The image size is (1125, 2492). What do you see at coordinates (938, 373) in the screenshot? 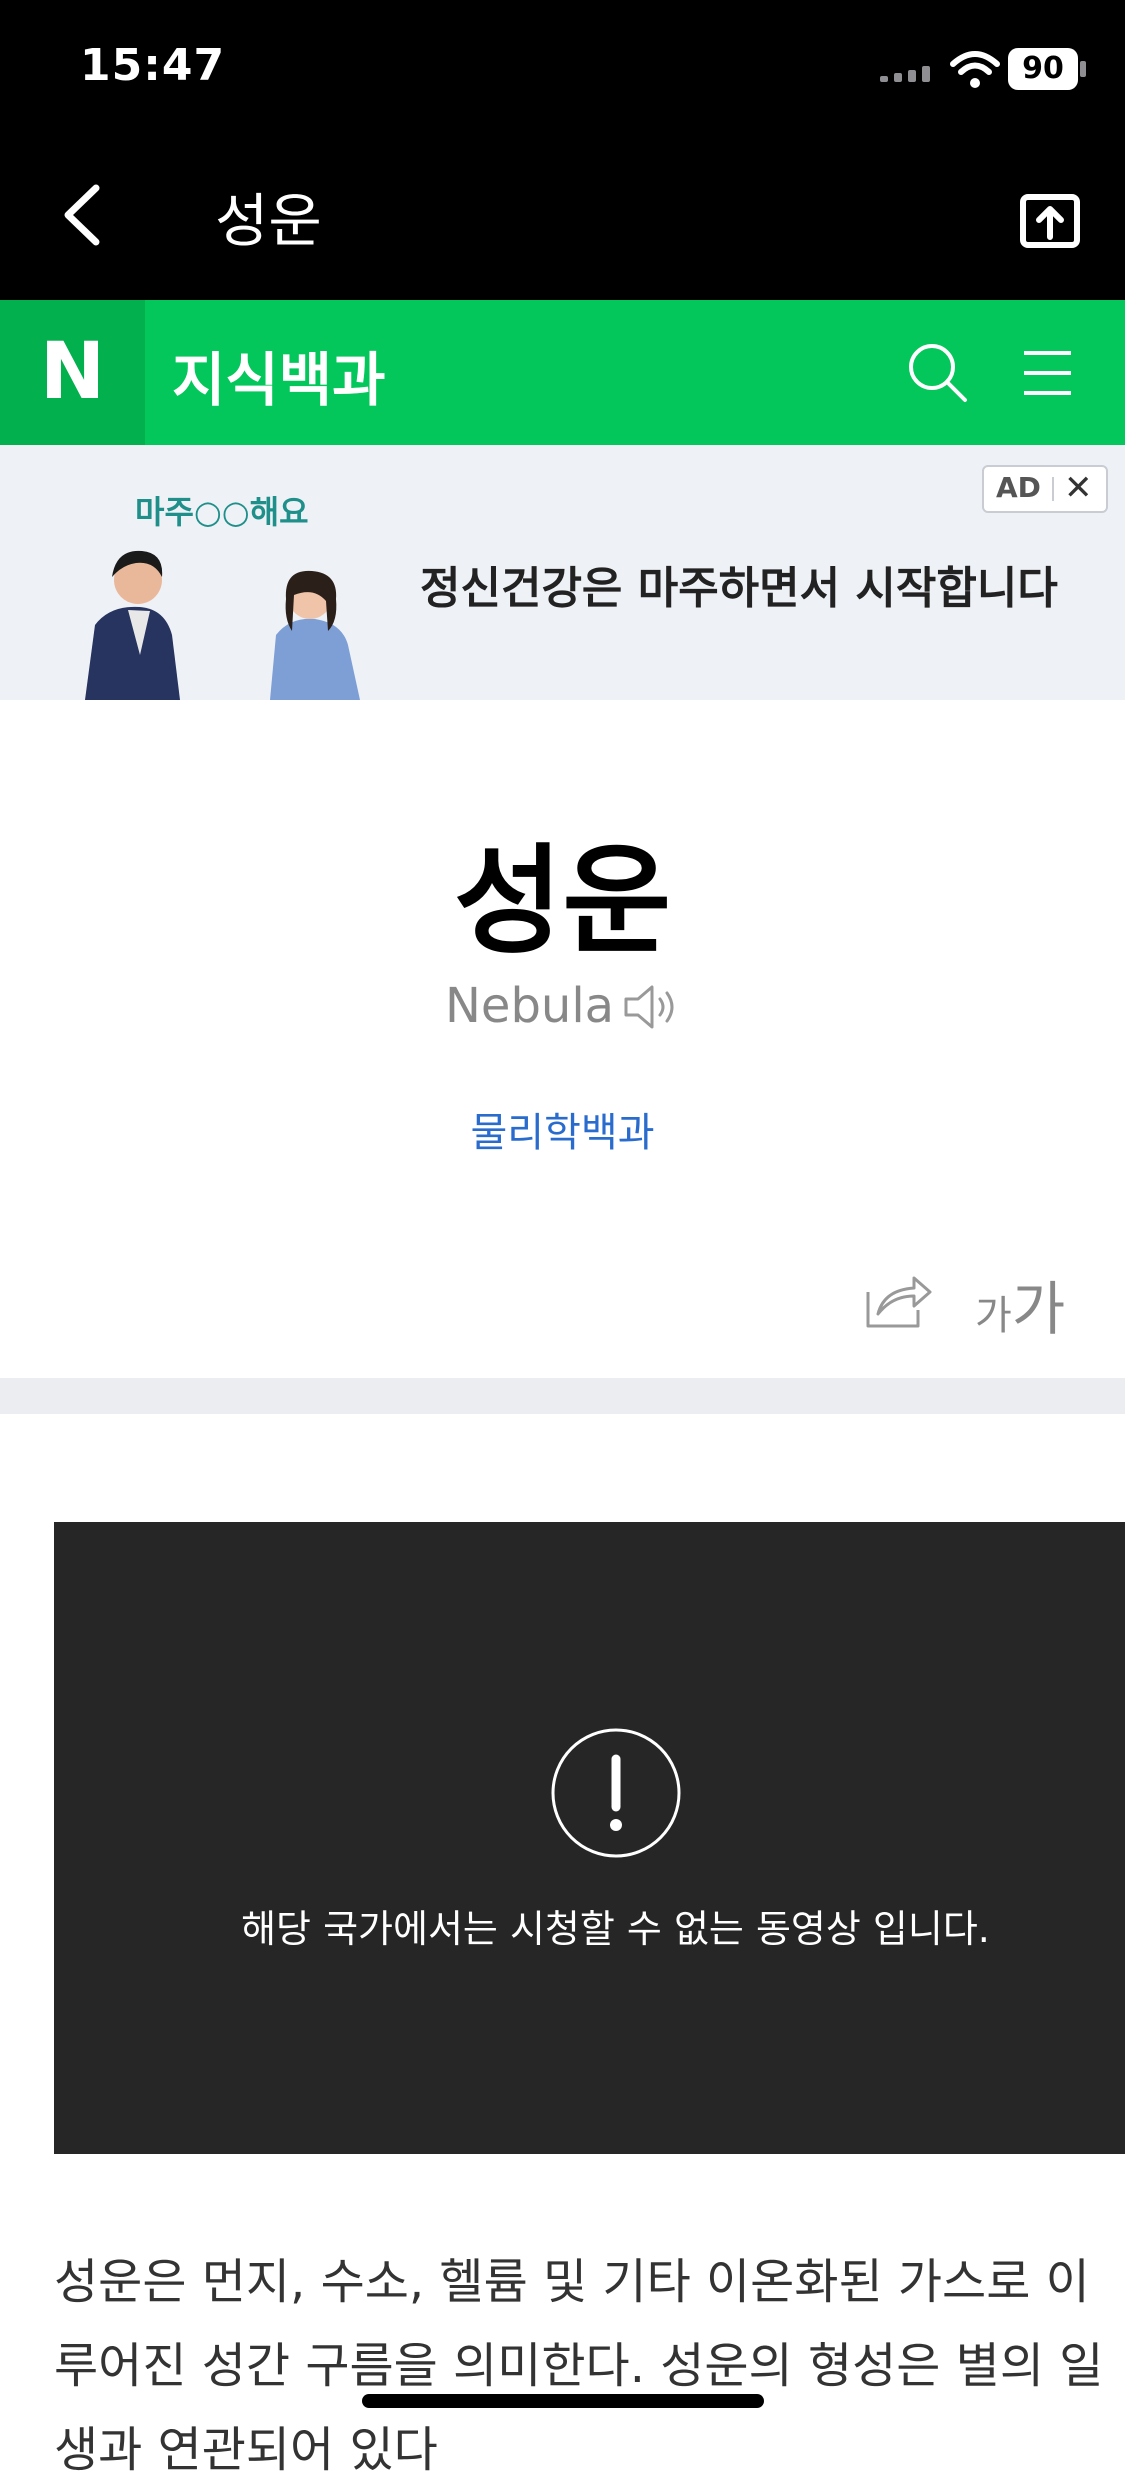
I see `search-icon` at bounding box center [938, 373].